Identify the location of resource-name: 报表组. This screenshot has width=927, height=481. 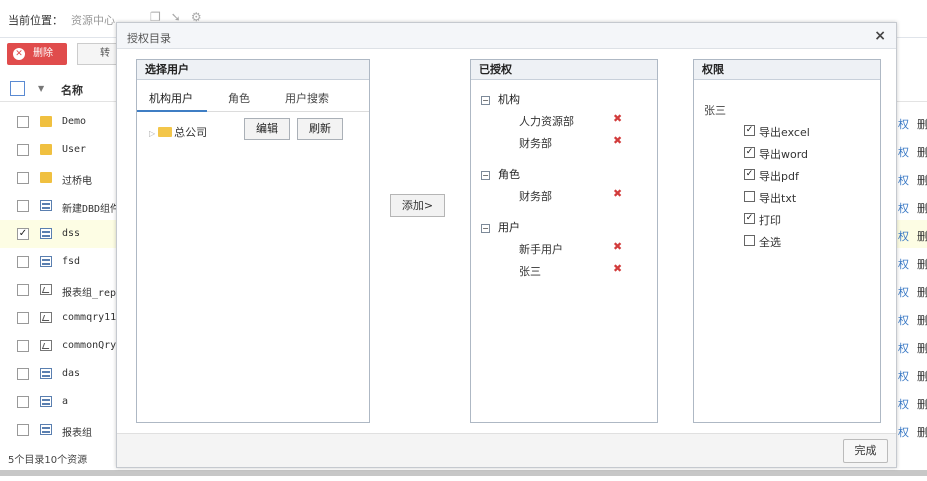
(77, 431).